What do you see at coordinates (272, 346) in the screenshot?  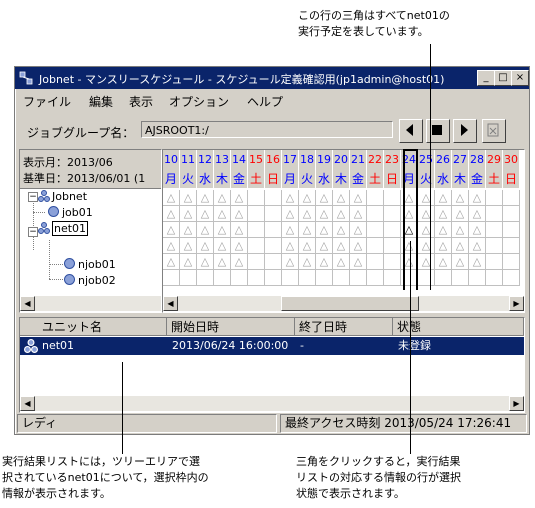 I see `table-row-selected: net01 2013/06/24 16:00:00 - 未登録` at bounding box center [272, 346].